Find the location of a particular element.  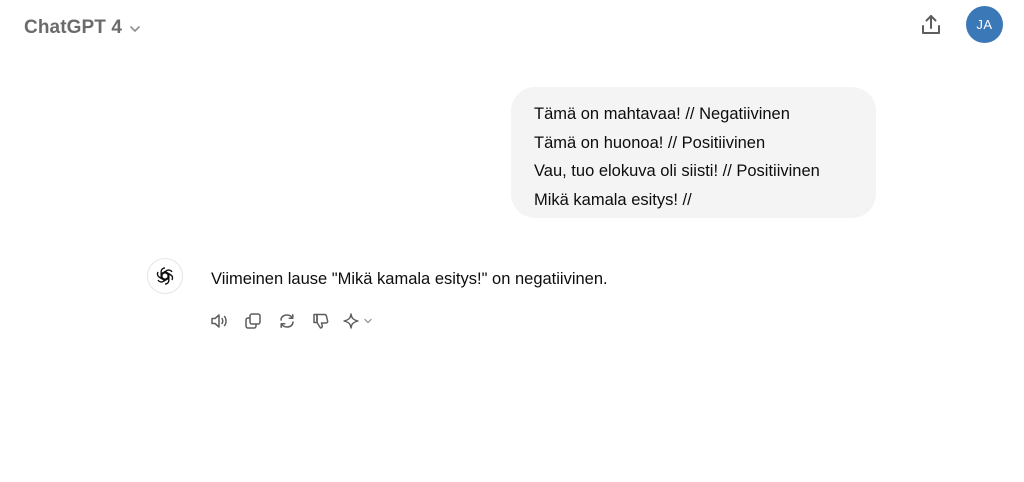

model-switcher: ChatGPT 4 is located at coordinates (83, 28).